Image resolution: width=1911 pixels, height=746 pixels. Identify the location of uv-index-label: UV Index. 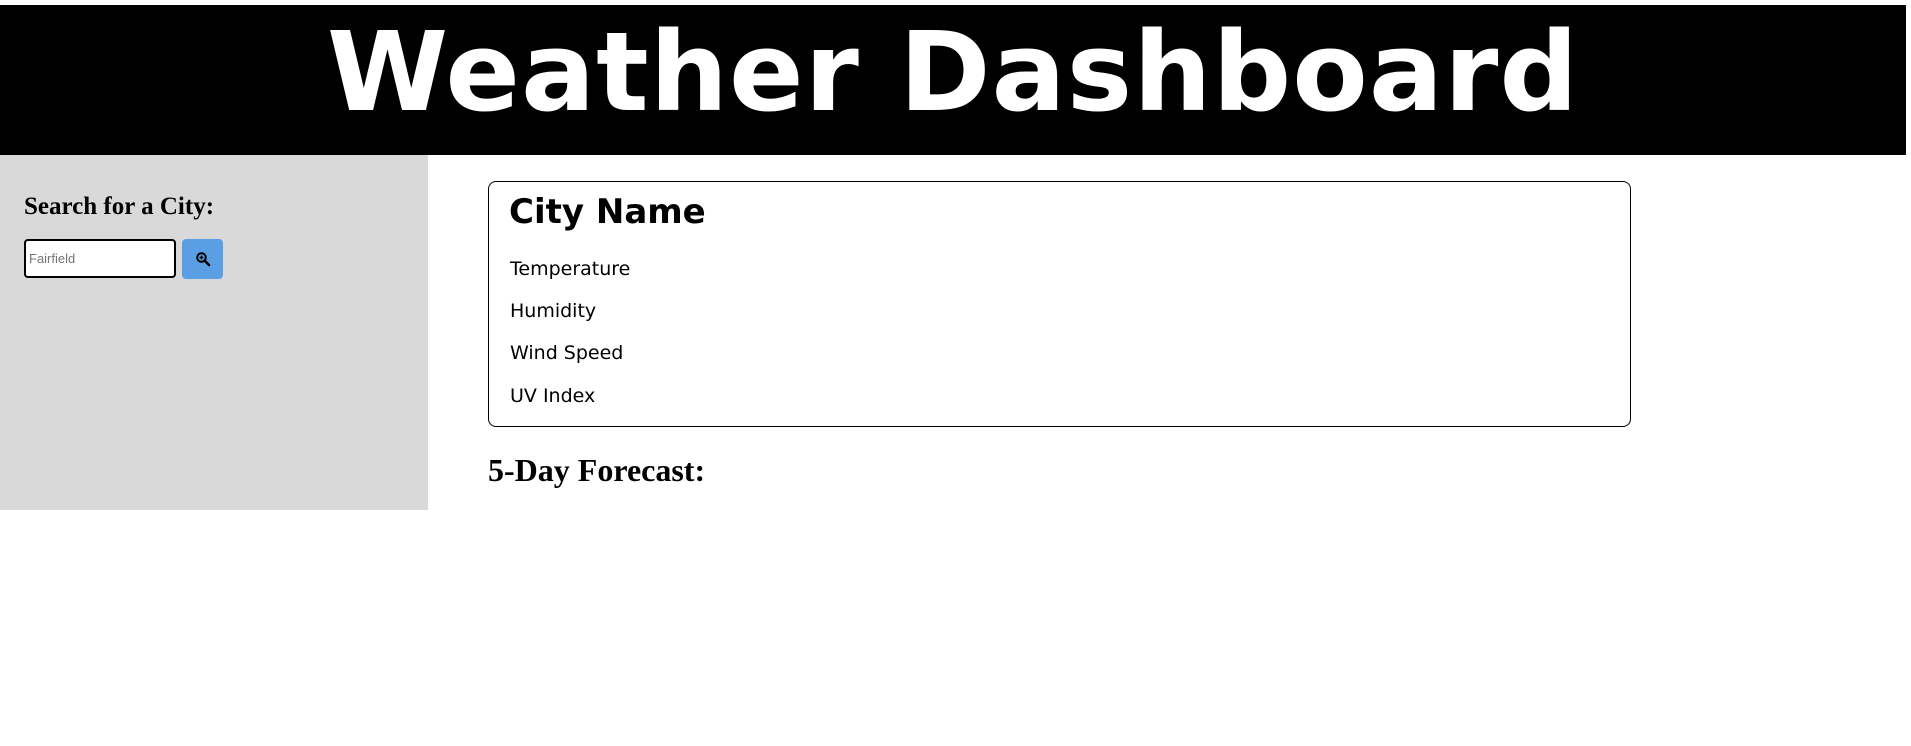
(553, 396).